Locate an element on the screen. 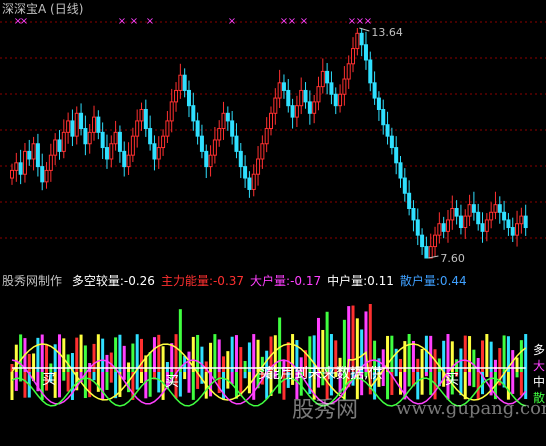 The width and height of the screenshot is (546, 446). high-price-label: 13.64 is located at coordinates (387, 32).